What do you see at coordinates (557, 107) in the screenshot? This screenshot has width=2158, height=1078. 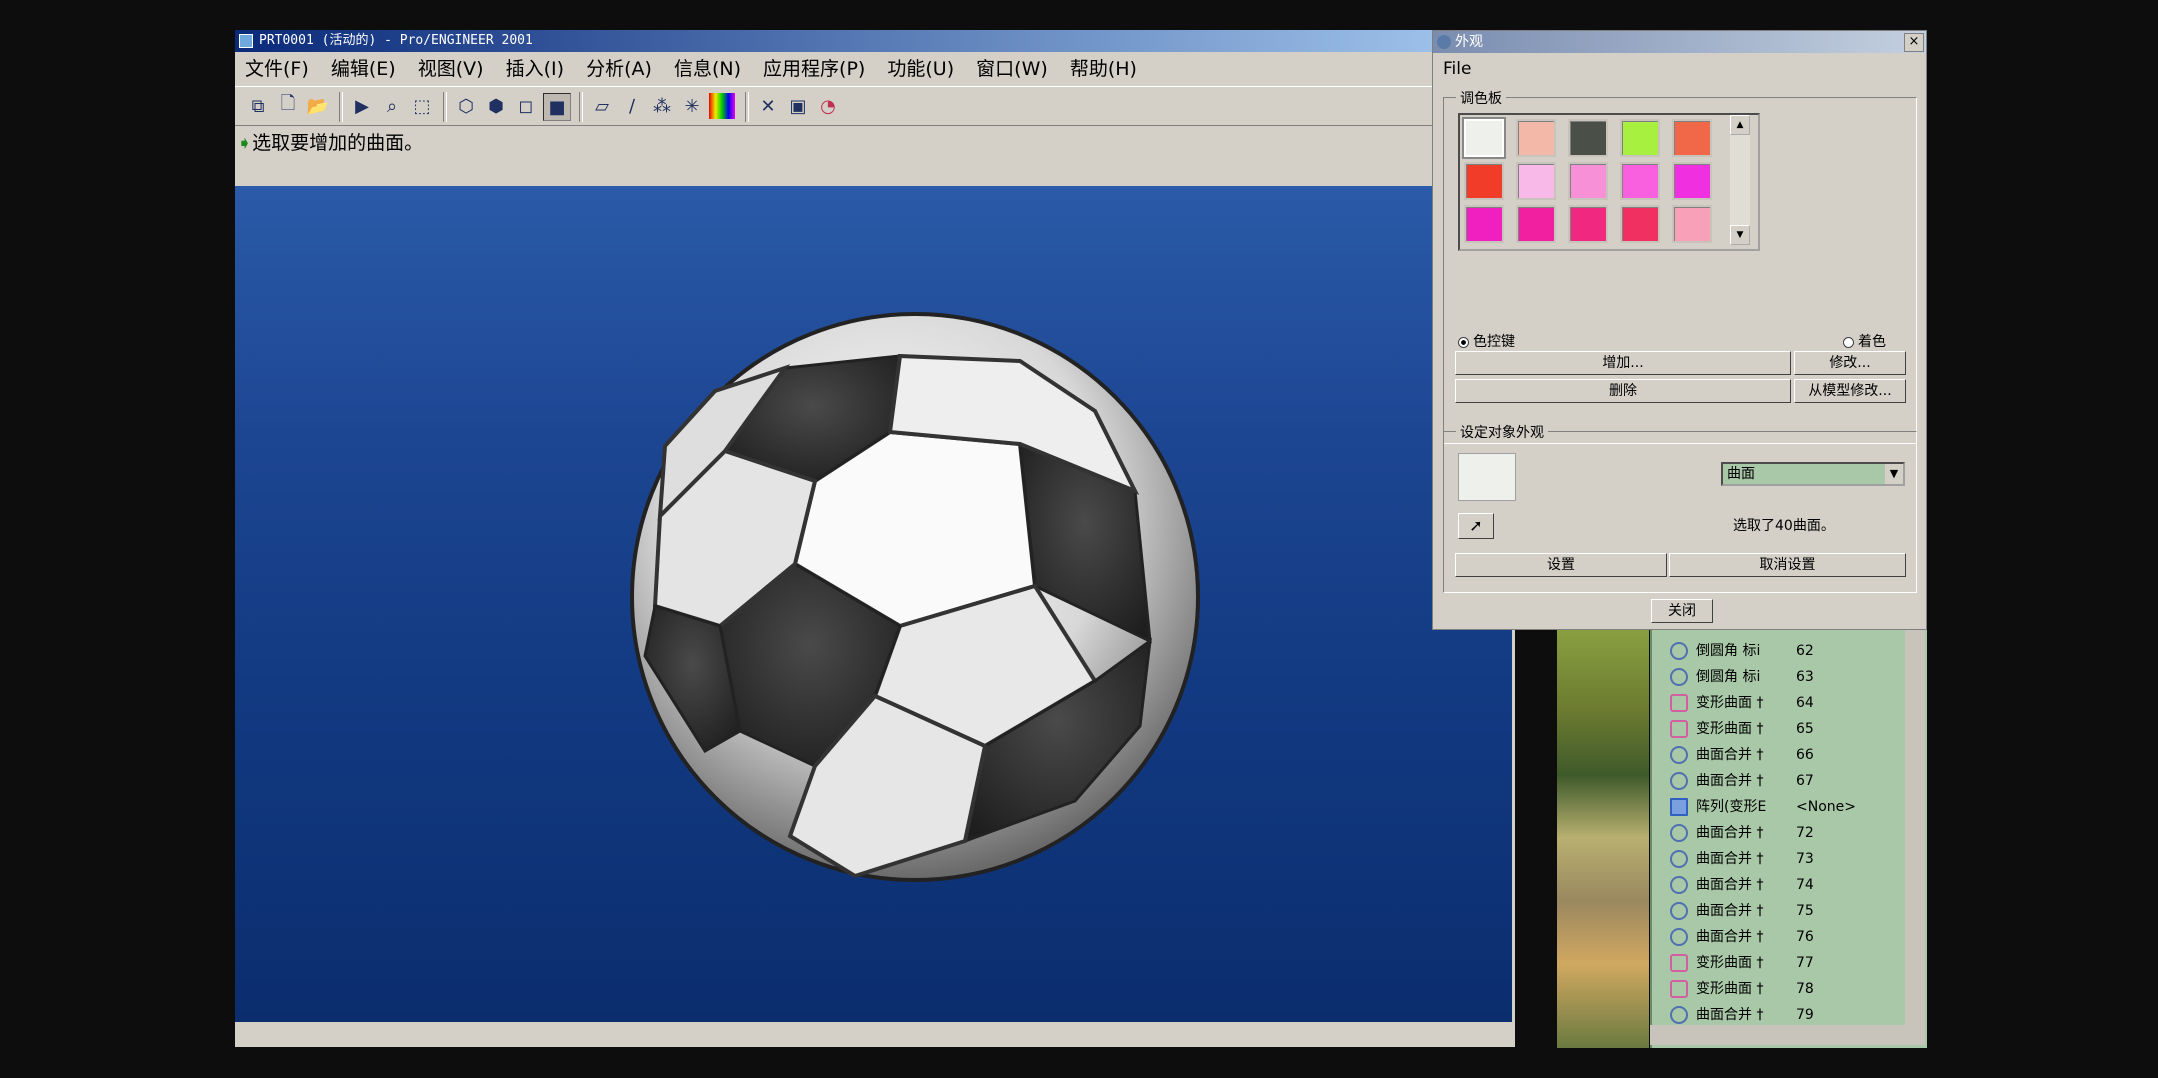 I see `shading-icon: ■` at bounding box center [557, 107].